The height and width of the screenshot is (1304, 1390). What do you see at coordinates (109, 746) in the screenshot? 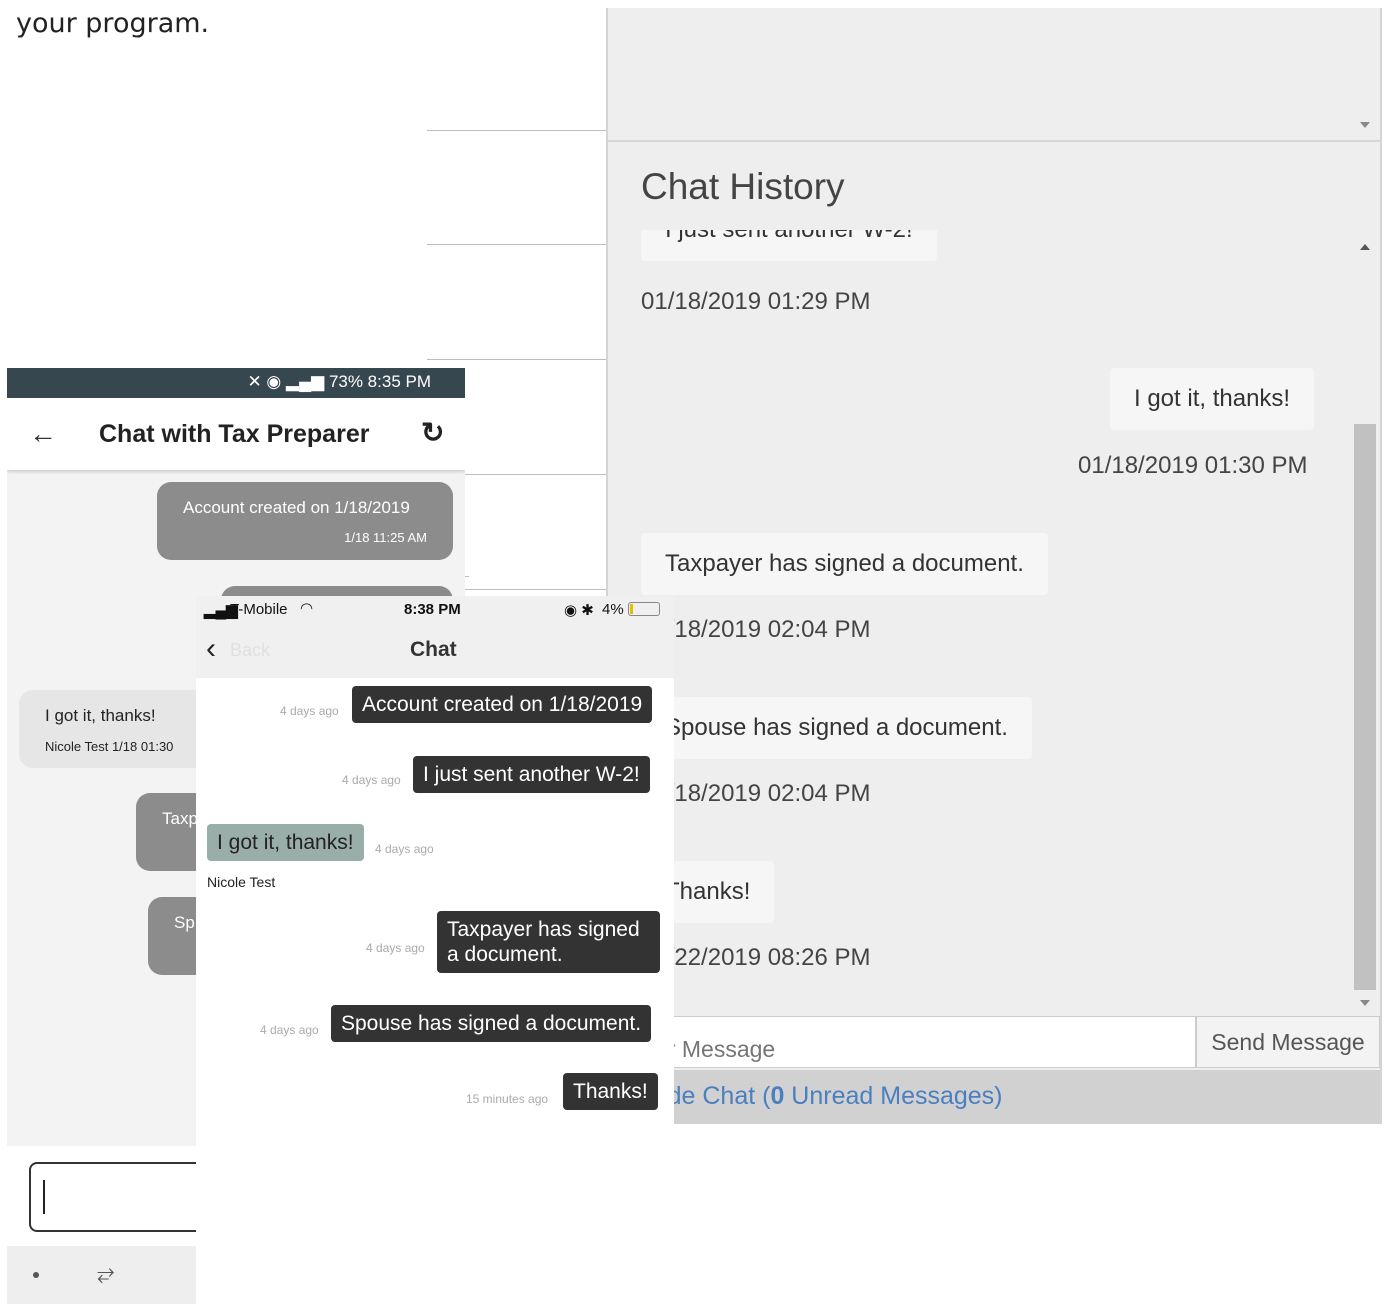
I see `message-meta: Nicole Test 1/18 01:30` at bounding box center [109, 746].